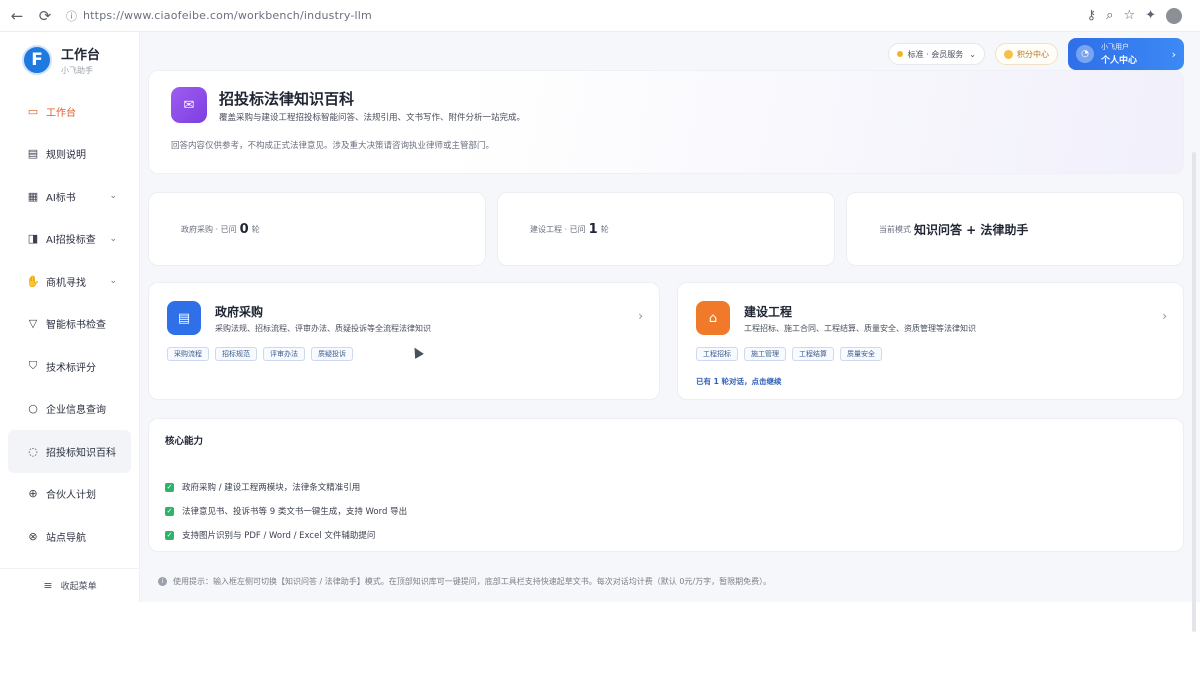 Image resolution: width=1200 pixels, height=675 pixels. I want to click on sidebar-item-site-nav: ⊗ 站点导航, so click(69, 536).